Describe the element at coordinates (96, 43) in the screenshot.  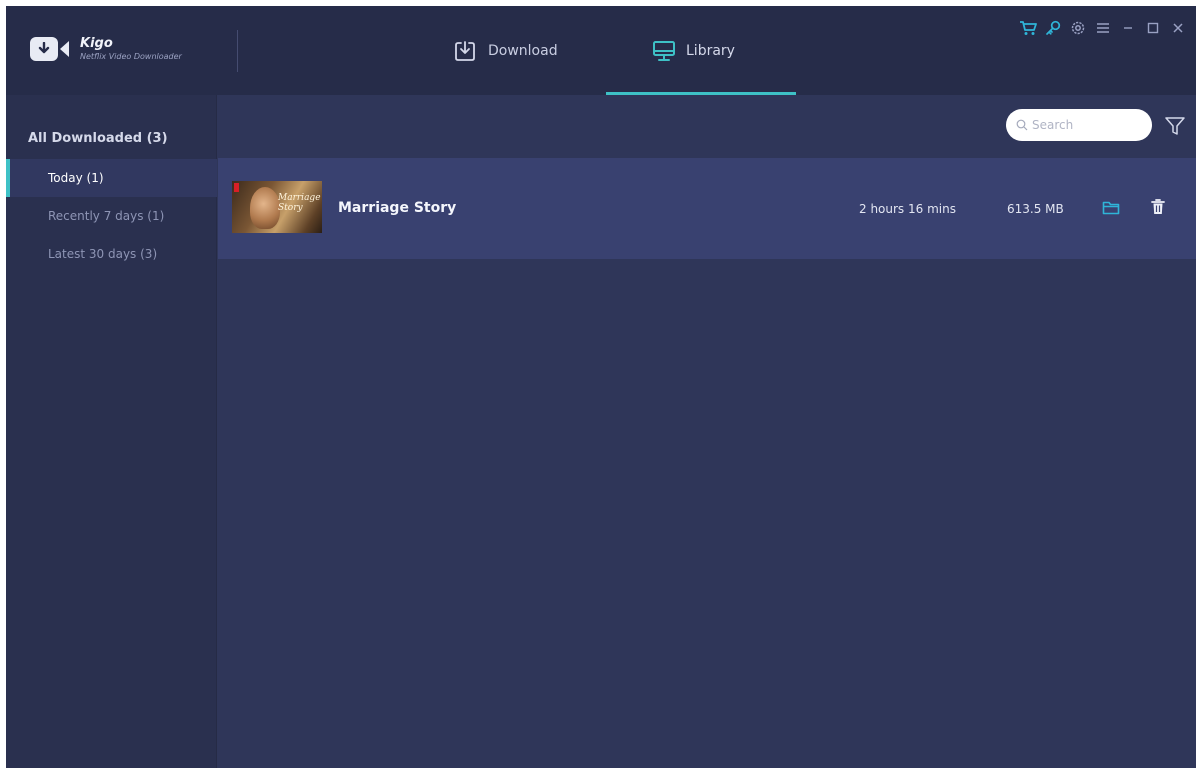
I see `app-name: Kigo` at that location.